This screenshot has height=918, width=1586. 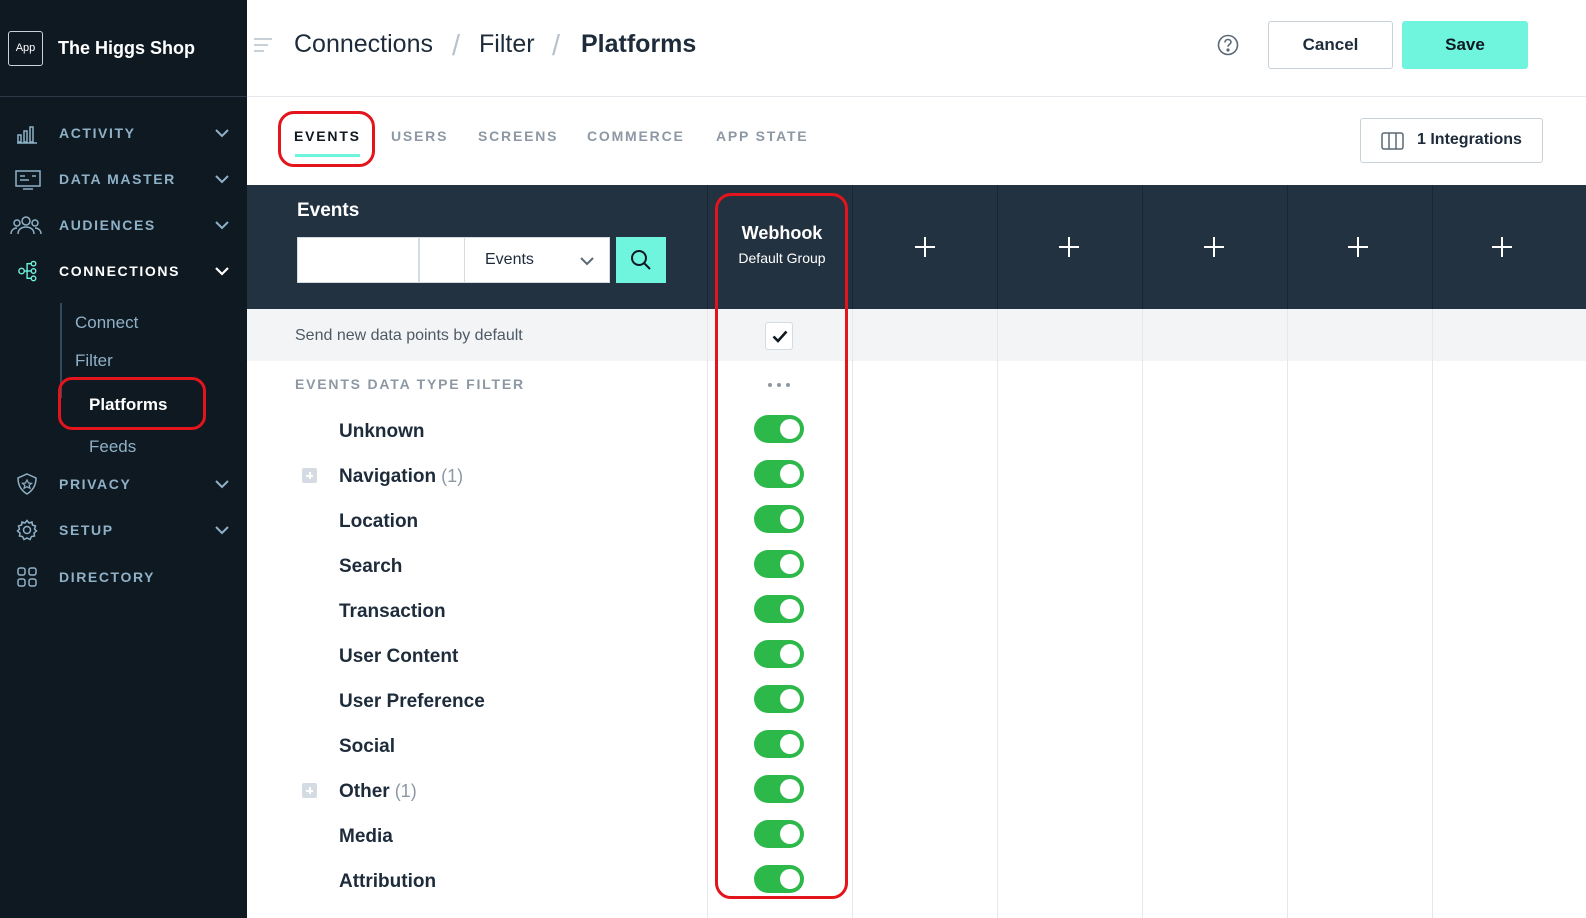 I want to click on event-label-text: Search, so click(x=371, y=566).